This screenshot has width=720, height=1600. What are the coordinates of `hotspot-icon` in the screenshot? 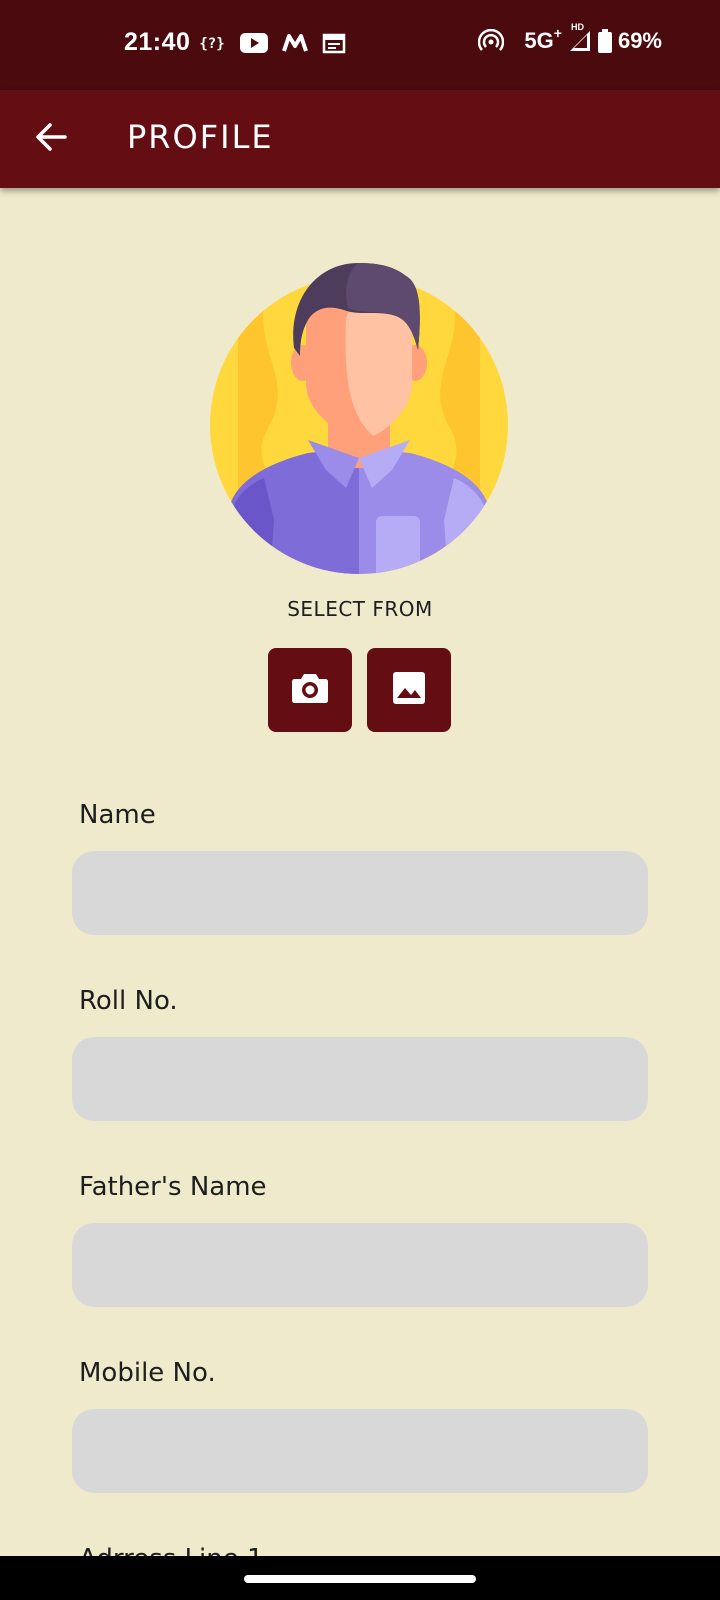 It's located at (491, 41).